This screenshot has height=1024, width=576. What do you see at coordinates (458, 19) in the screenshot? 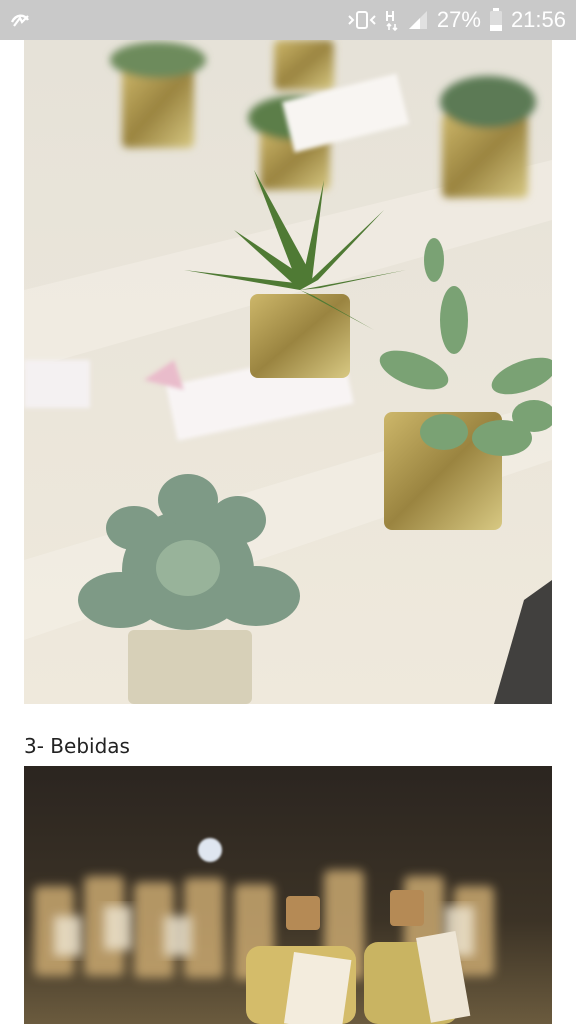
I see `battery-percent: 27%` at bounding box center [458, 19].